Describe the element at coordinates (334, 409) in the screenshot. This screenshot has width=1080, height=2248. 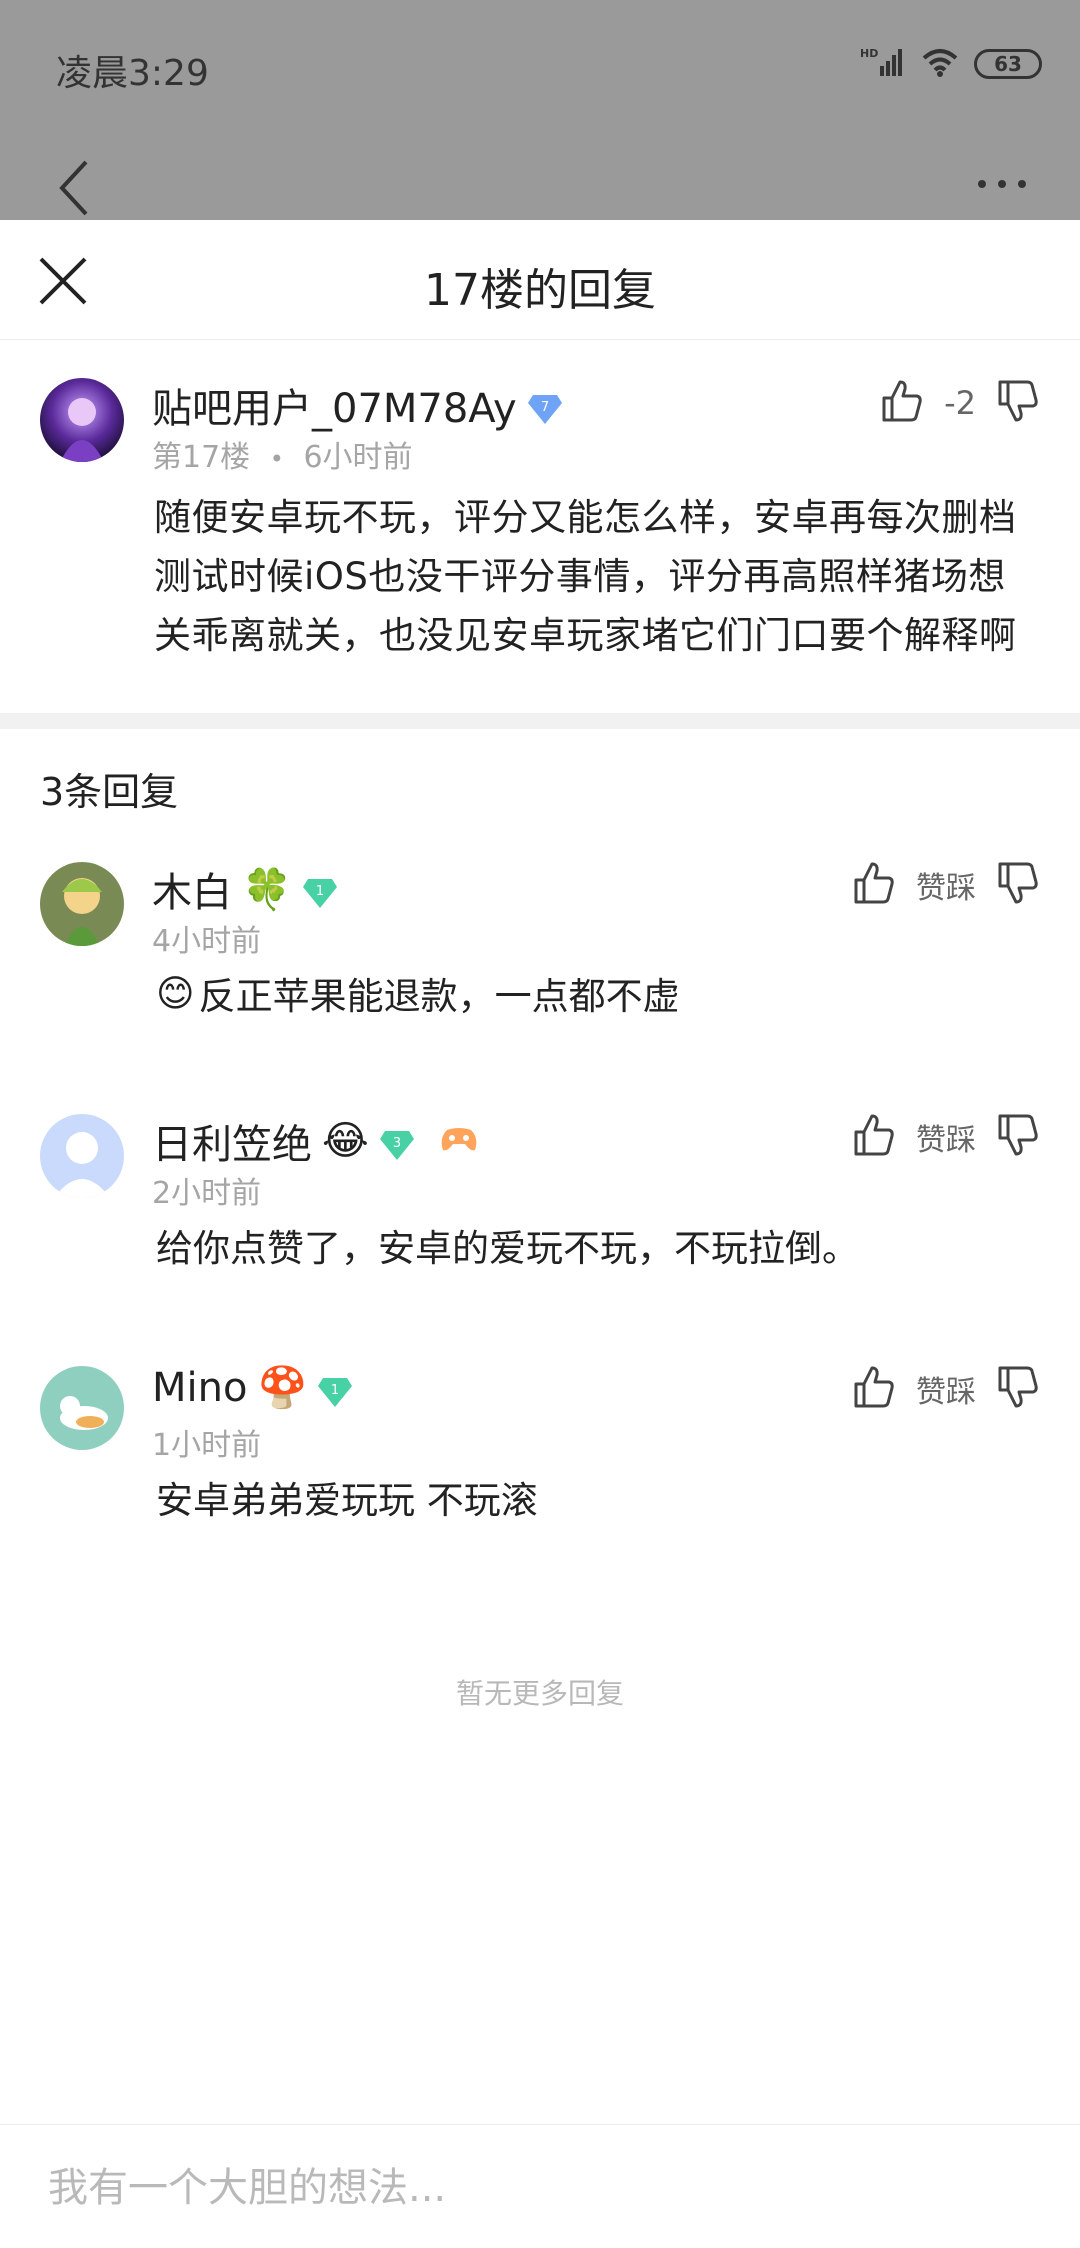
I see `username-text: 贴吧用户_07M78Ay` at that location.